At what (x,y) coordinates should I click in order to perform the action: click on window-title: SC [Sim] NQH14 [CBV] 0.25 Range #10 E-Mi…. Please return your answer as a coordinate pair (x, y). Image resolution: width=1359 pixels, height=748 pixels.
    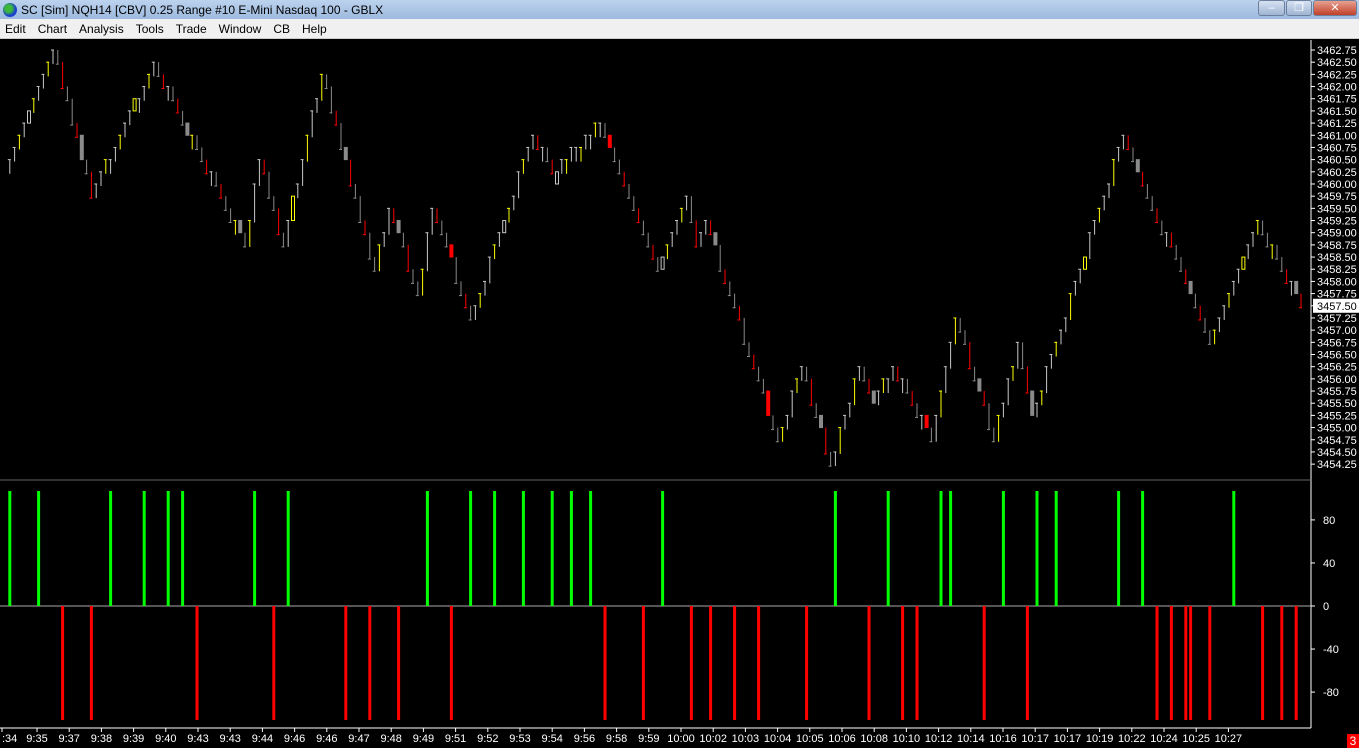
    Looking at the image, I should click on (202, 9).